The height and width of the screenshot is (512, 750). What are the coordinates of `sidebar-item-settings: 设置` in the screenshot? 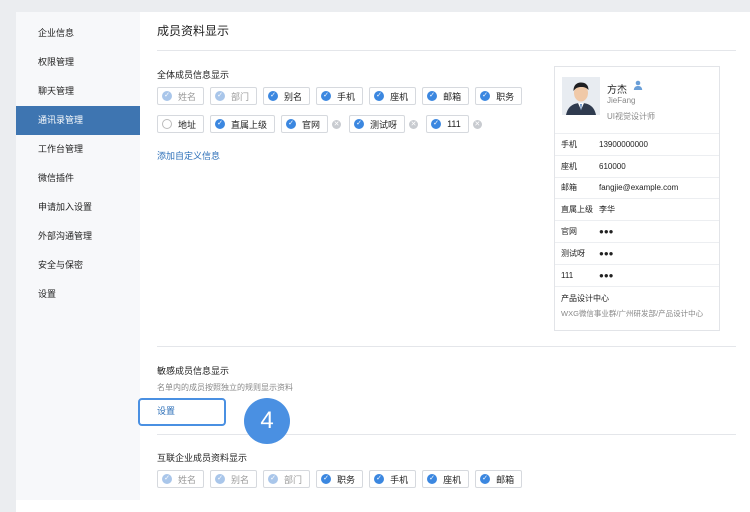 It's located at (78, 294).